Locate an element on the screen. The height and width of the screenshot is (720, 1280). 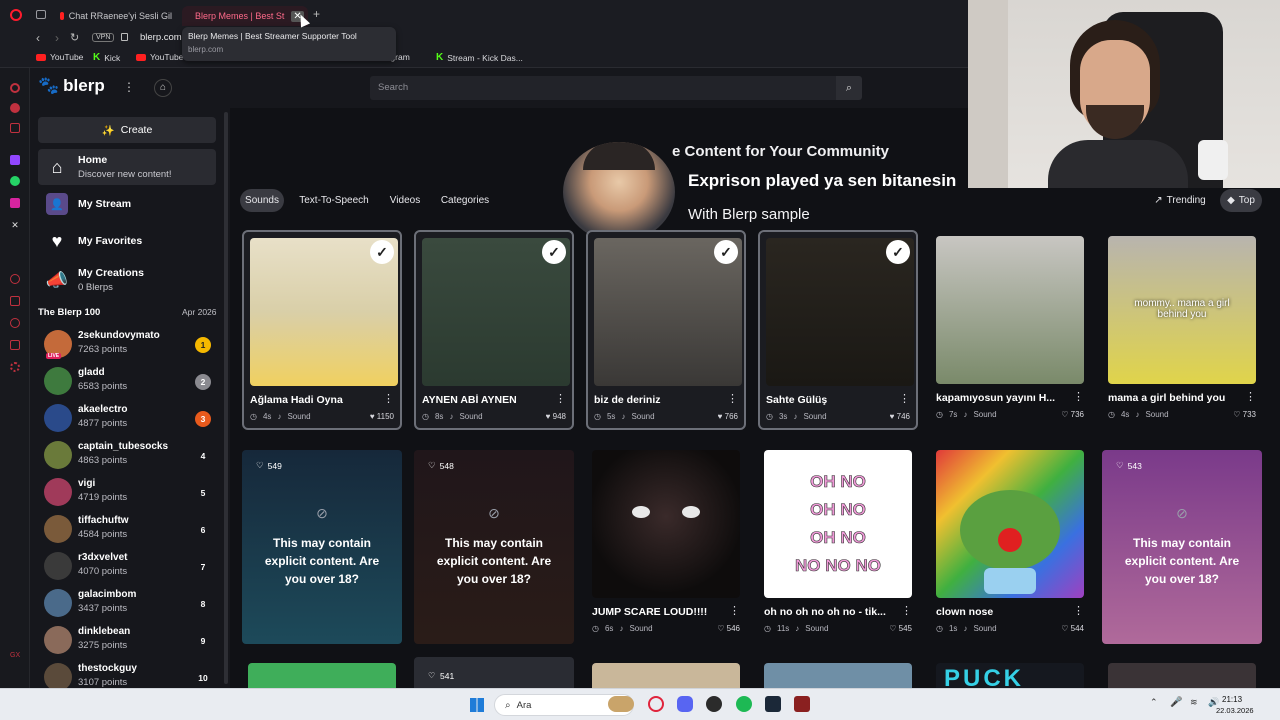
url-field: blerp.com is located at coordinates (161, 37).